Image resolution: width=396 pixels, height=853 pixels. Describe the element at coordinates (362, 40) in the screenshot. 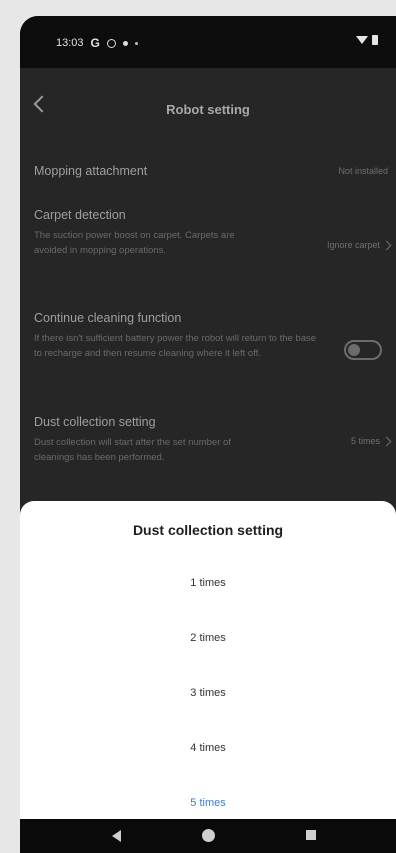

I see `wifi-icon` at that location.